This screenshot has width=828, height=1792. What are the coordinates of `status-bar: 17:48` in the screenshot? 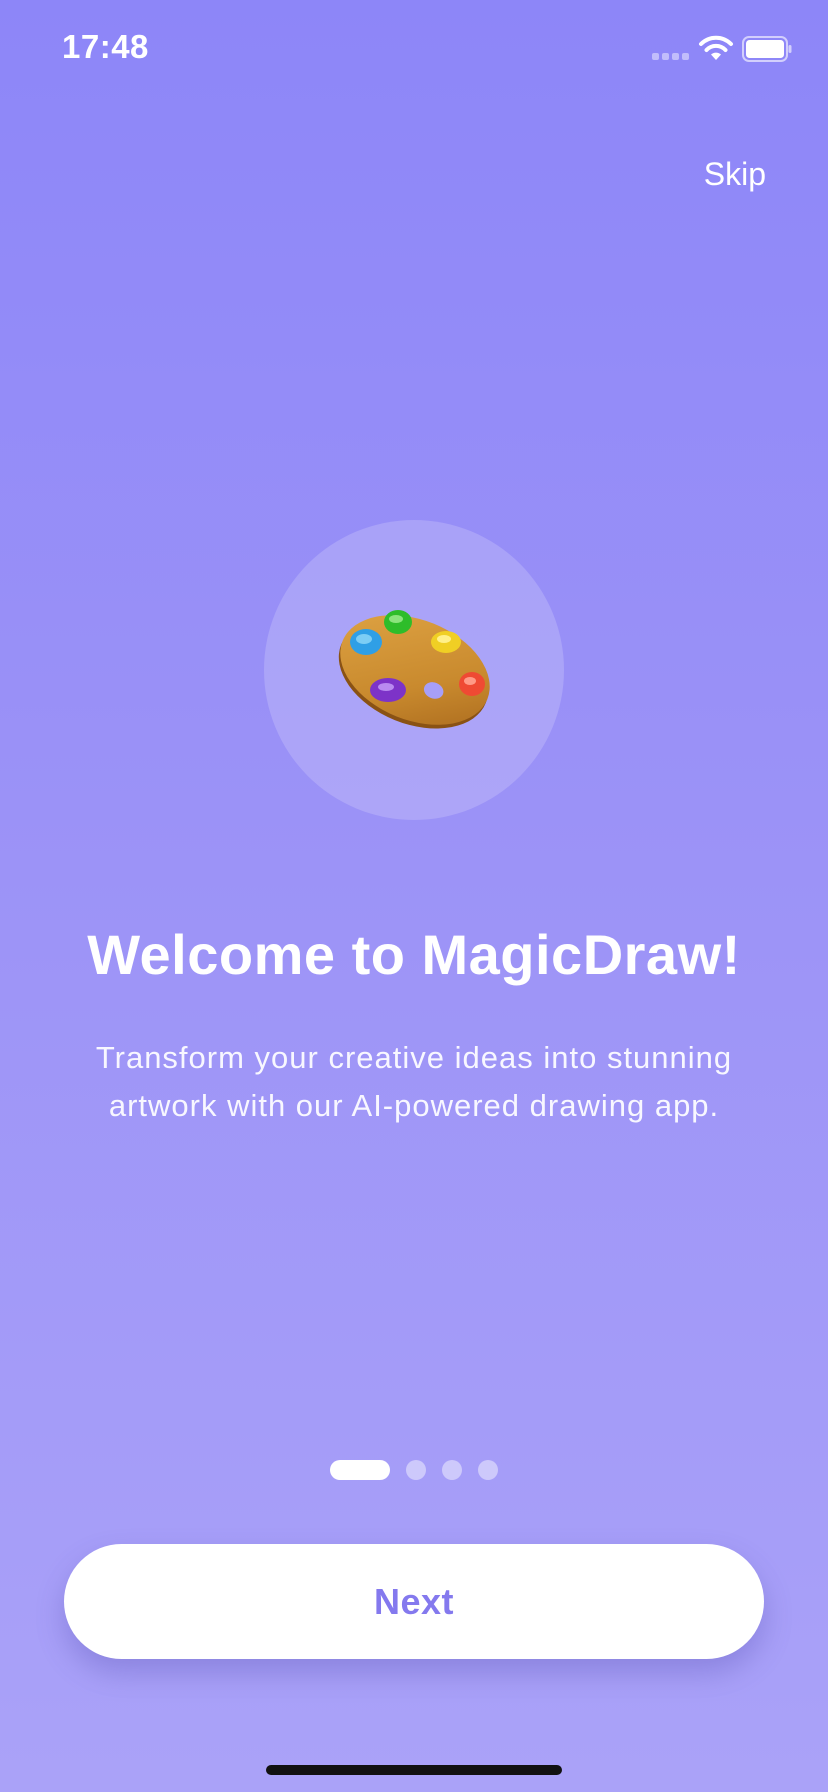 It's located at (414, 50).